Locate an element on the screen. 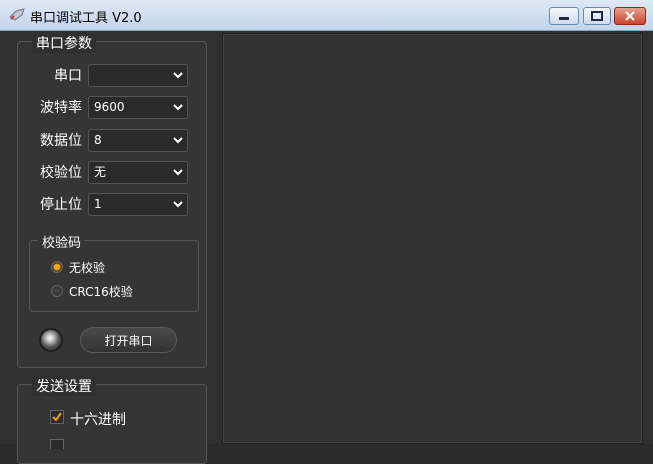 This screenshot has height=464, width=653. close-button is located at coordinates (630, 16).